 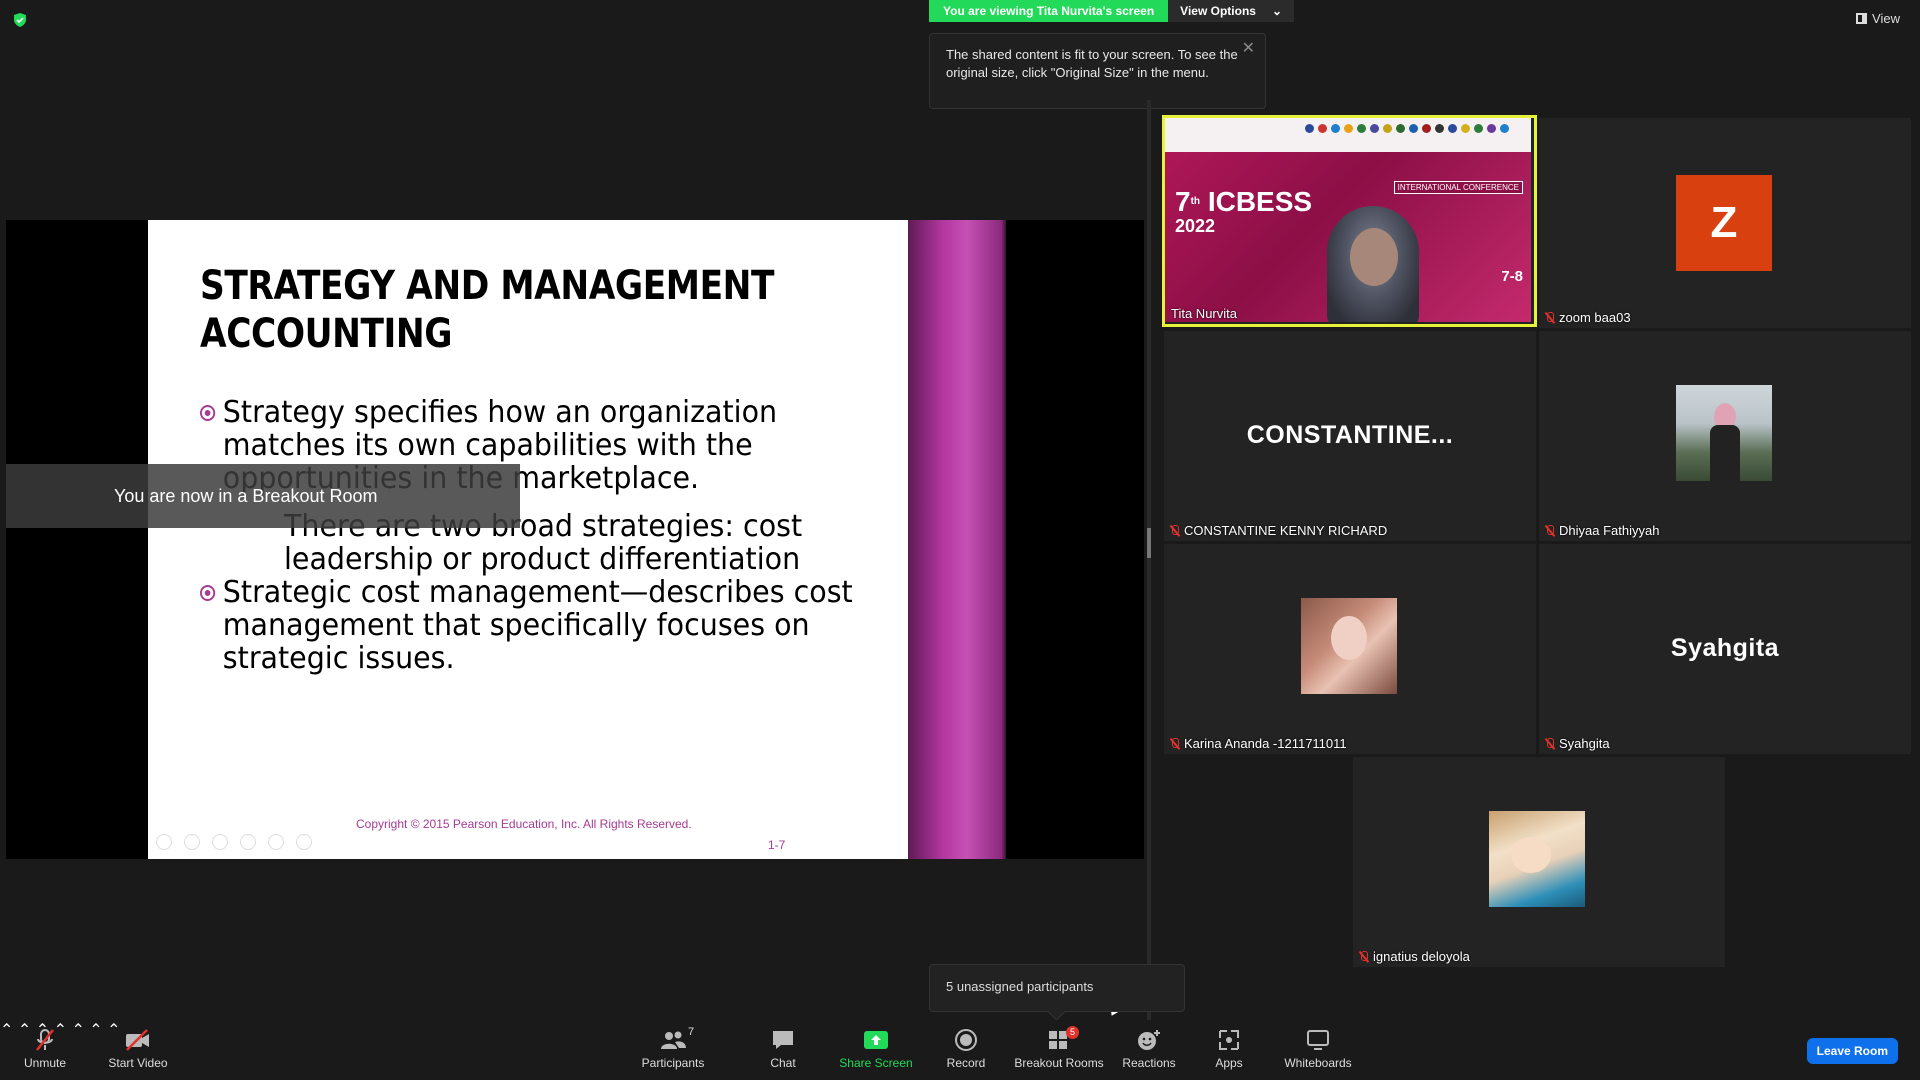 I want to click on participant-tile: ignatius deloyola, so click(x=1539, y=862).